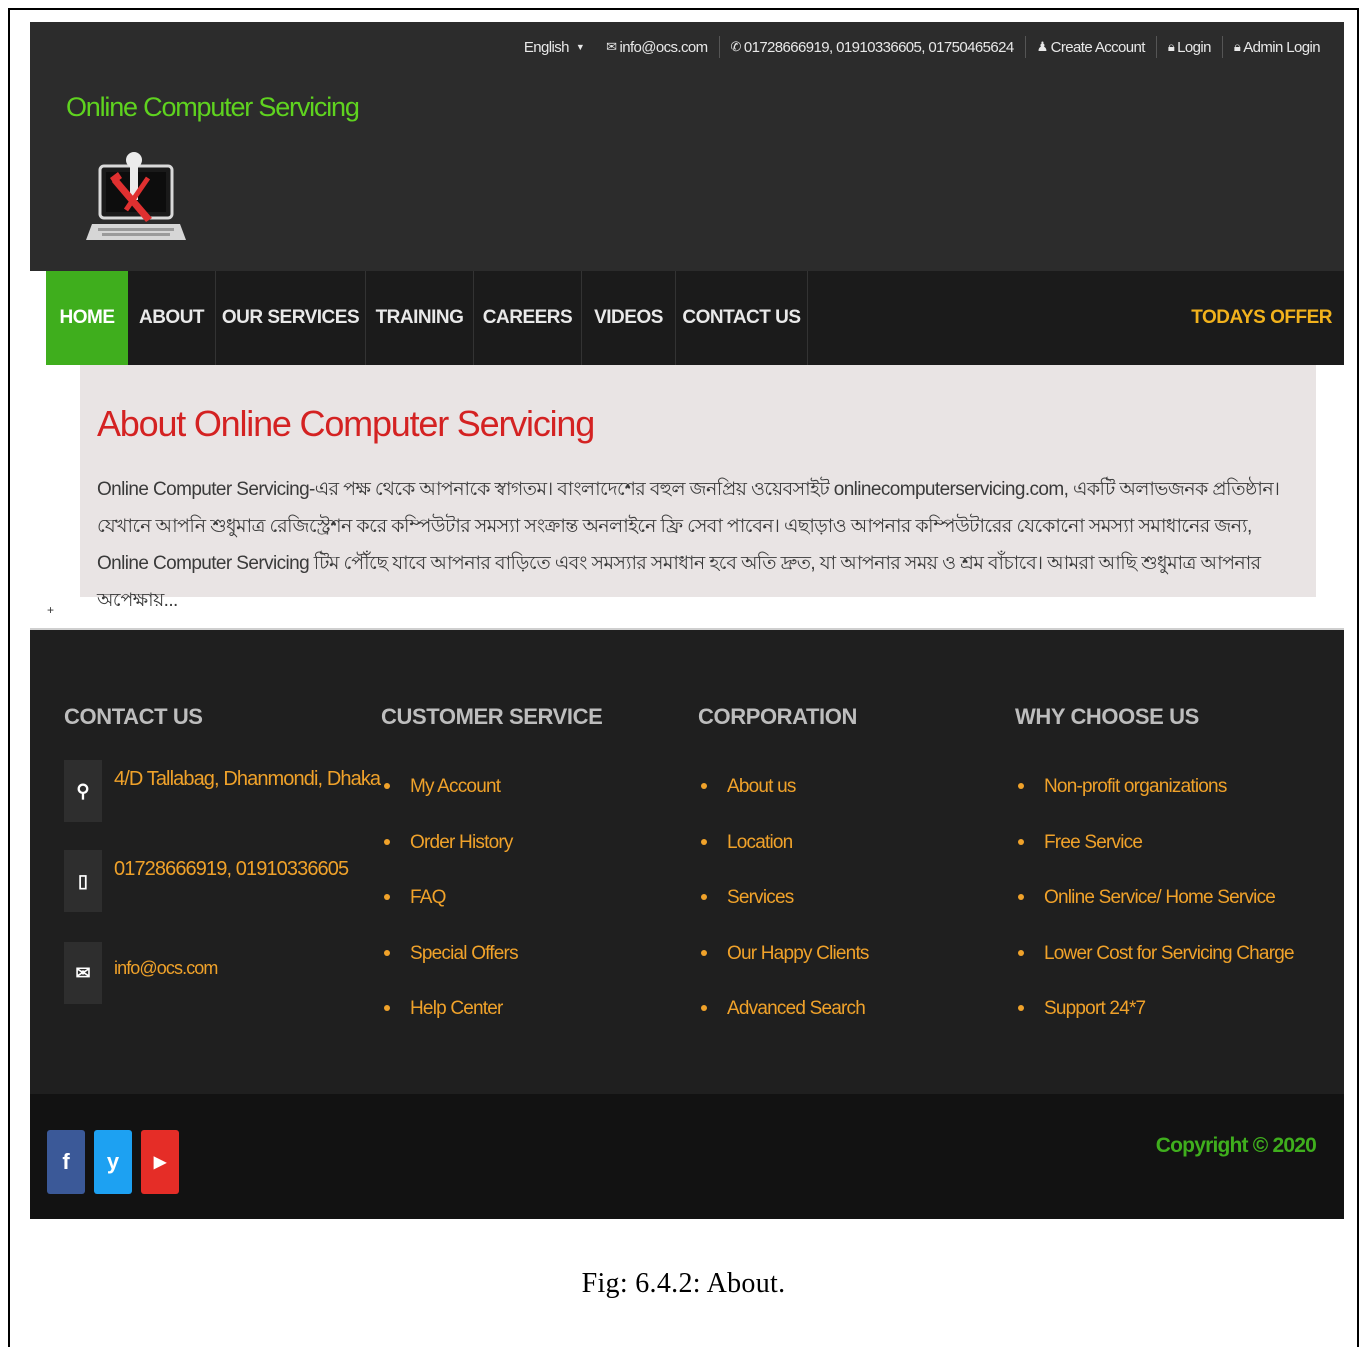 The height and width of the screenshot is (1347, 1367). What do you see at coordinates (798, 953) in the screenshot?
I see `link-happy-clients: Our Happy Clients` at bounding box center [798, 953].